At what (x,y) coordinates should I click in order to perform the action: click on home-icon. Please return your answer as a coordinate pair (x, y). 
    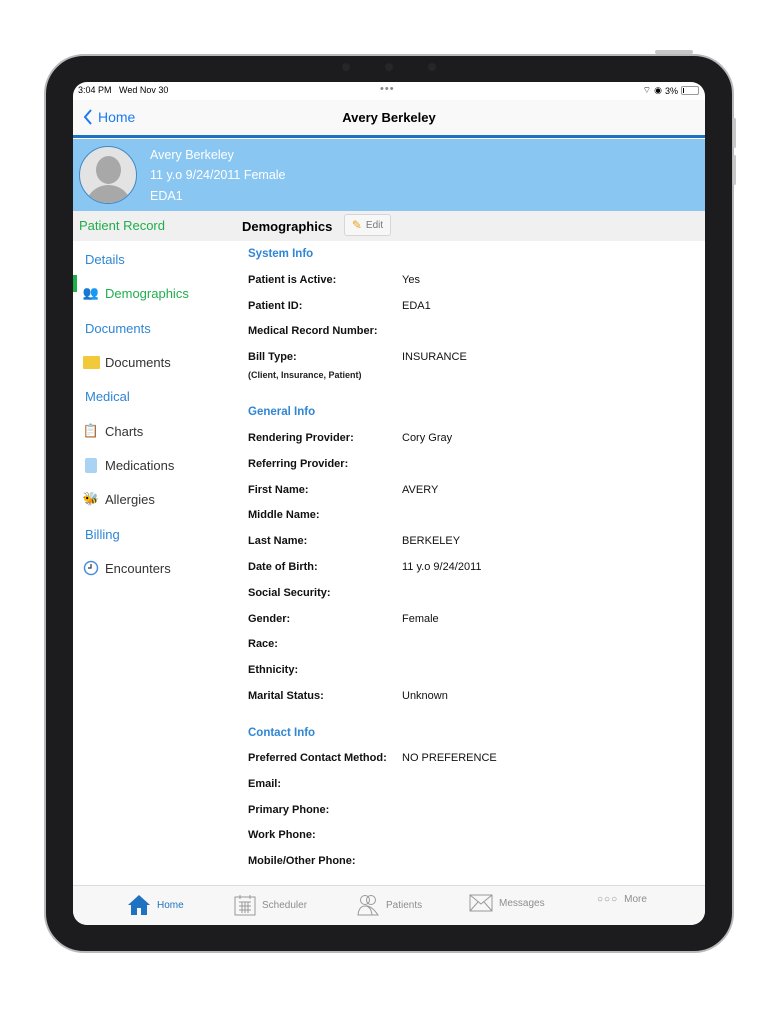
    Looking at the image, I should click on (139, 905).